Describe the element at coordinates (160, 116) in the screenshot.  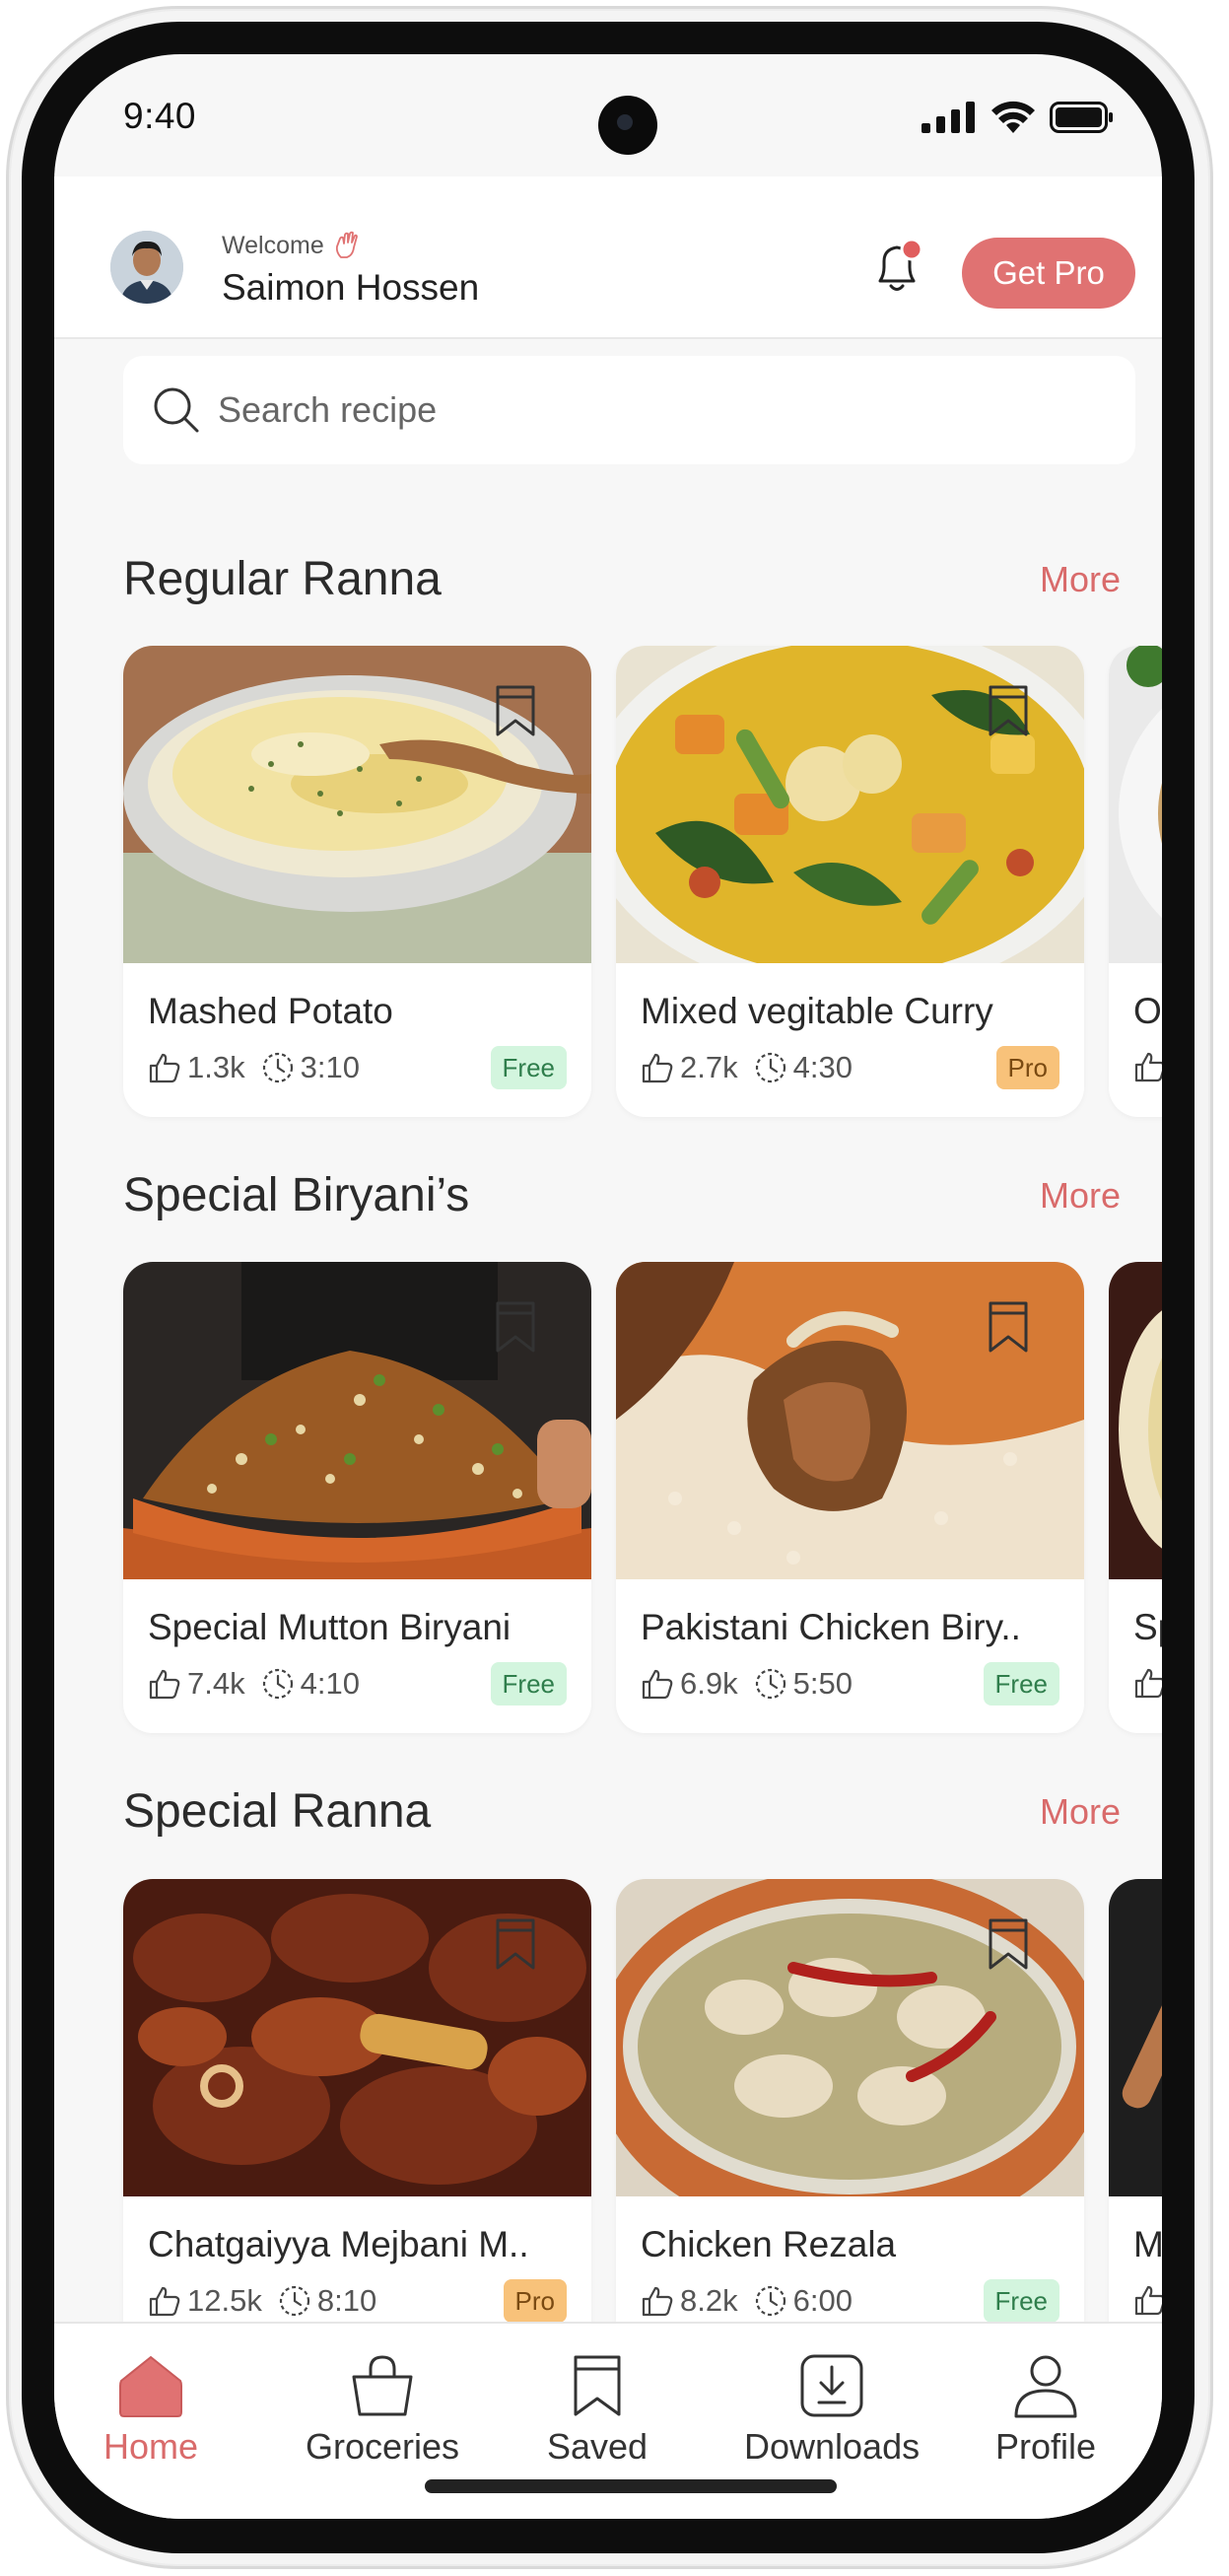
I see `status-time: 9:40` at that location.